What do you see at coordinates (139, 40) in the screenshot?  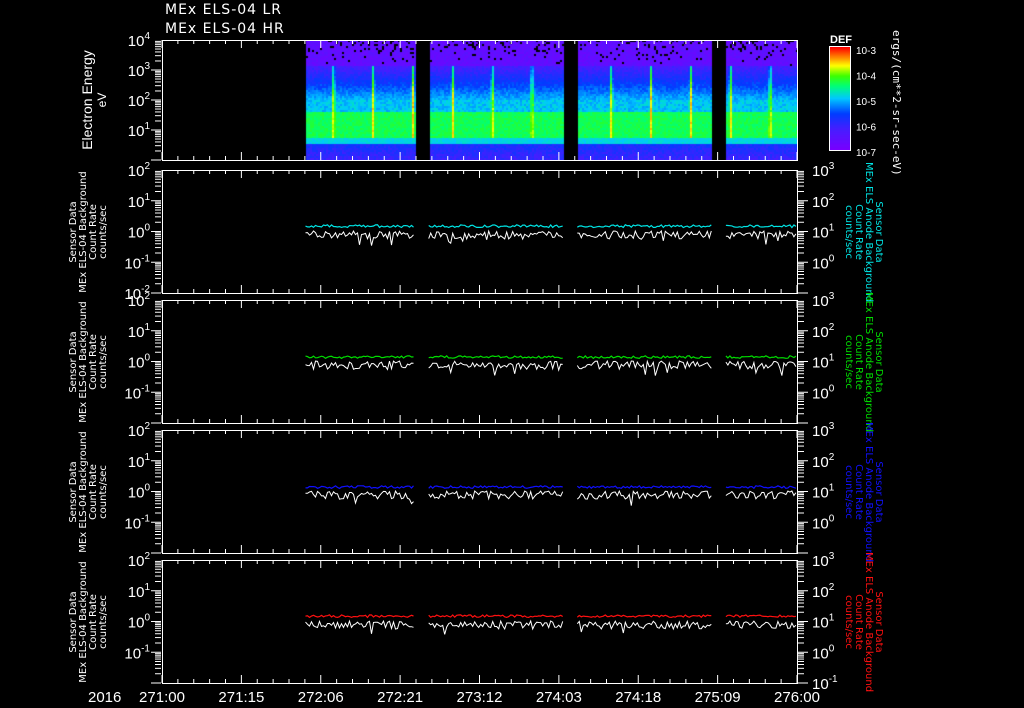 I see `spectrogram-y-label: 104` at bounding box center [139, 40].